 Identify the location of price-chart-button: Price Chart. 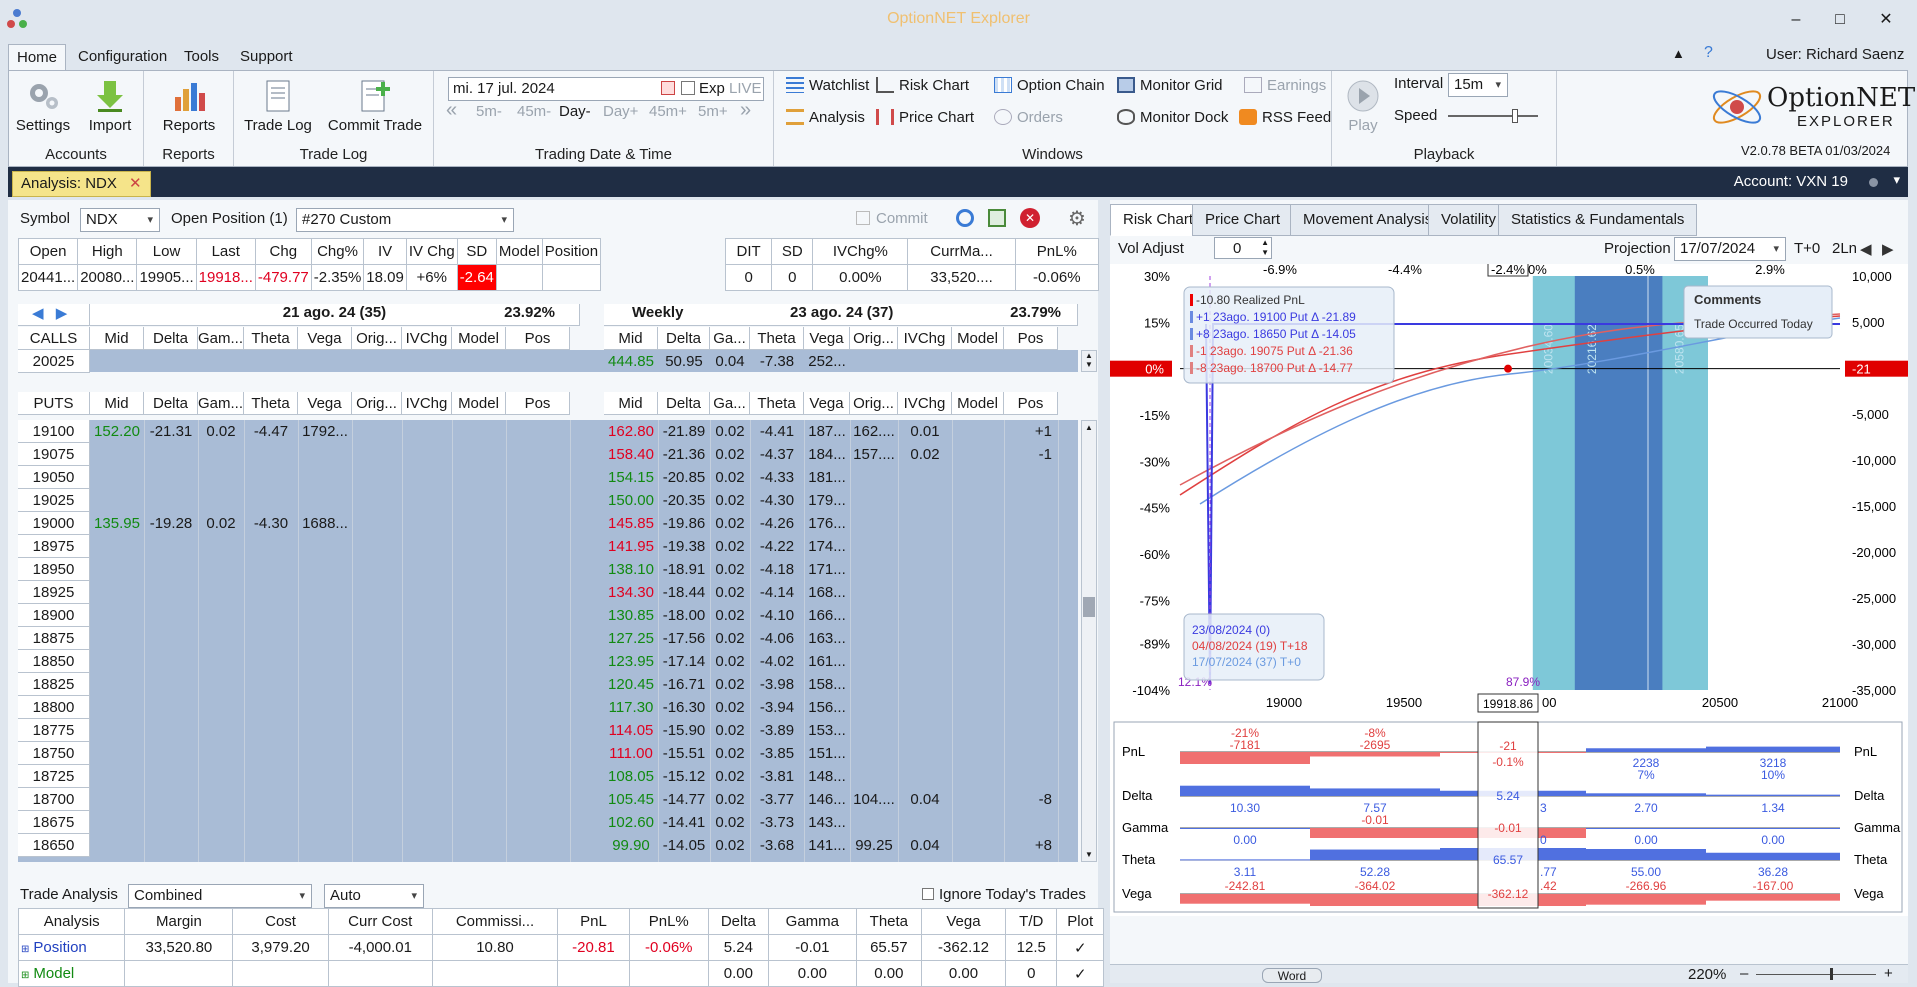
(925, 118).